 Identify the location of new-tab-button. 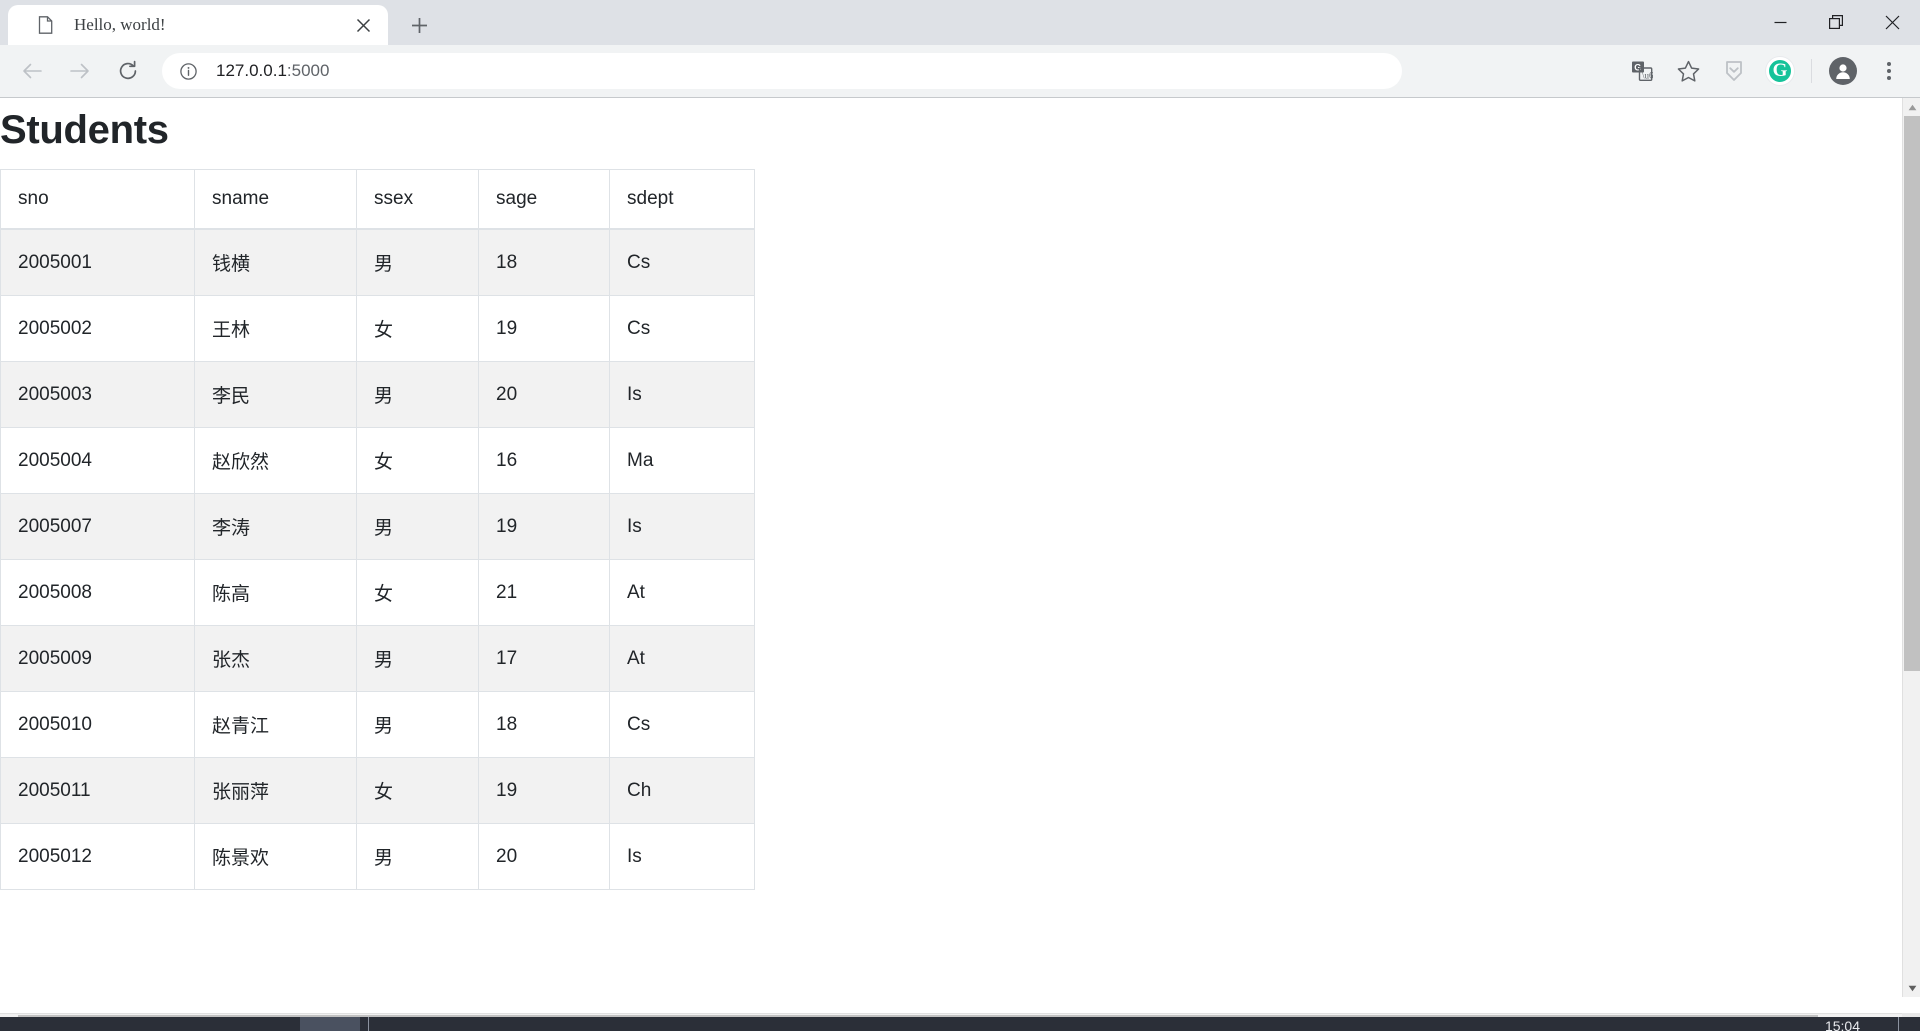
(419, 25).